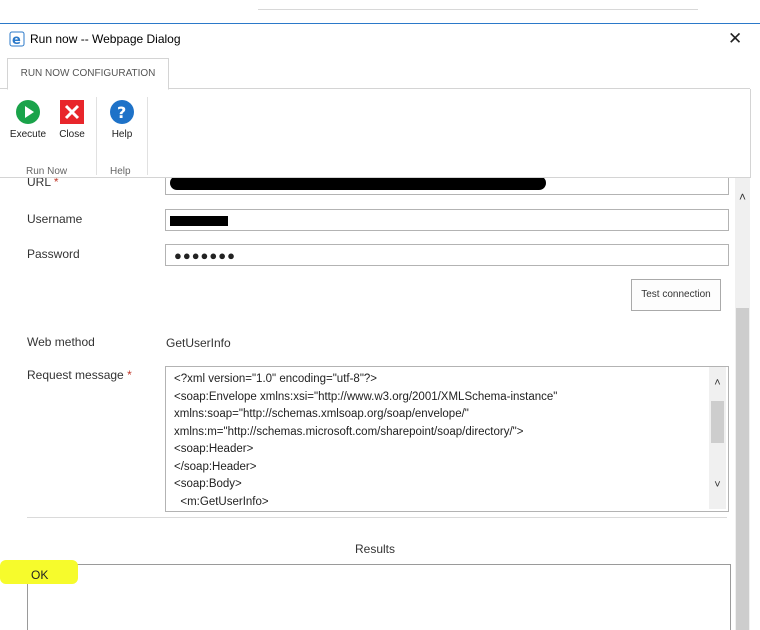 The height and width of the screenshot is (630, 760). I want to click on play-icon, so click(28, 112).